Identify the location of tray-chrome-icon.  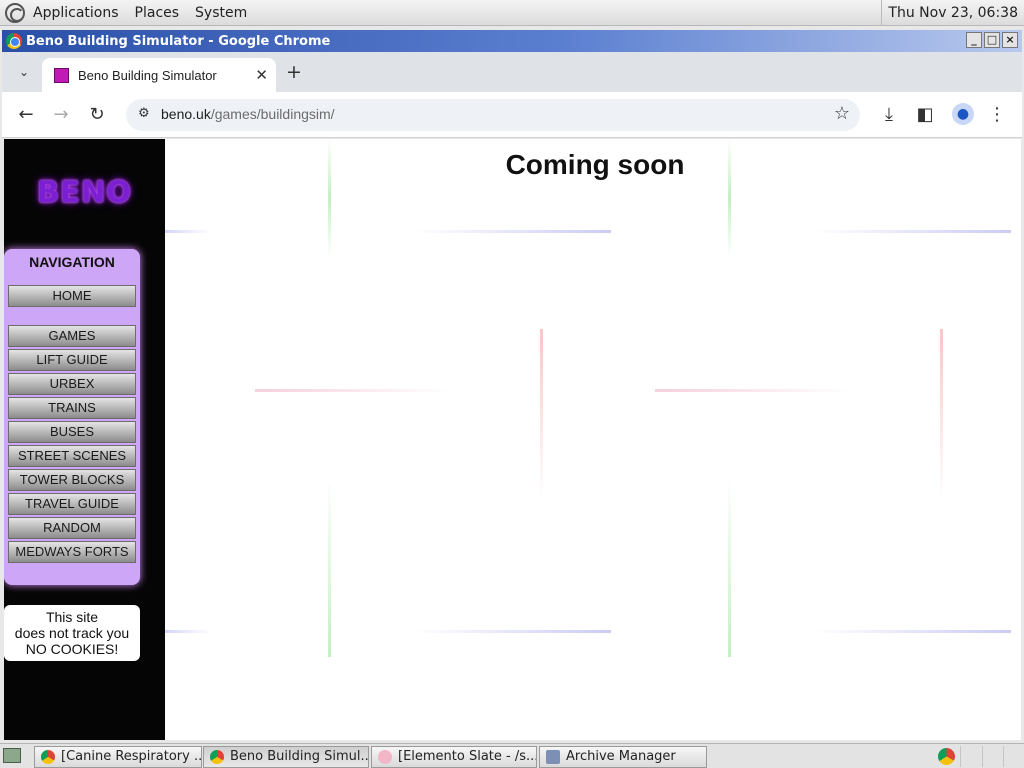
(946, 756).